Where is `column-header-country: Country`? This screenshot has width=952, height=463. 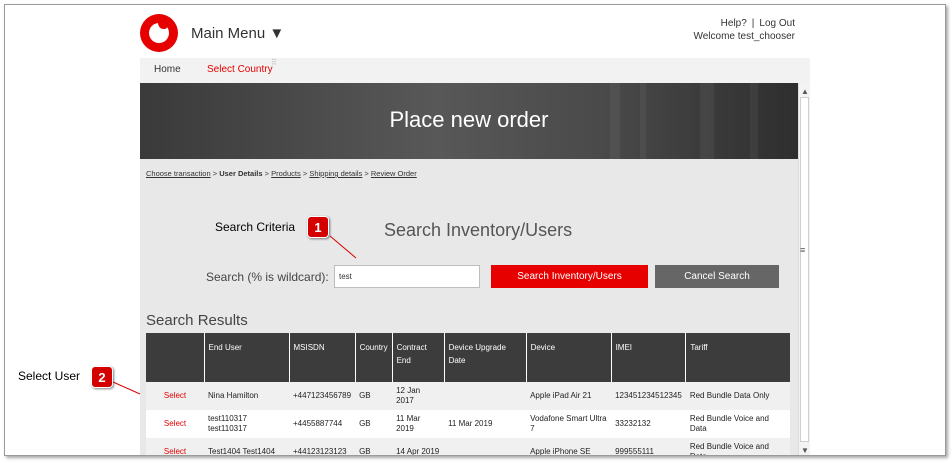
column-header-country: Country is located at coordinates (373, 357).